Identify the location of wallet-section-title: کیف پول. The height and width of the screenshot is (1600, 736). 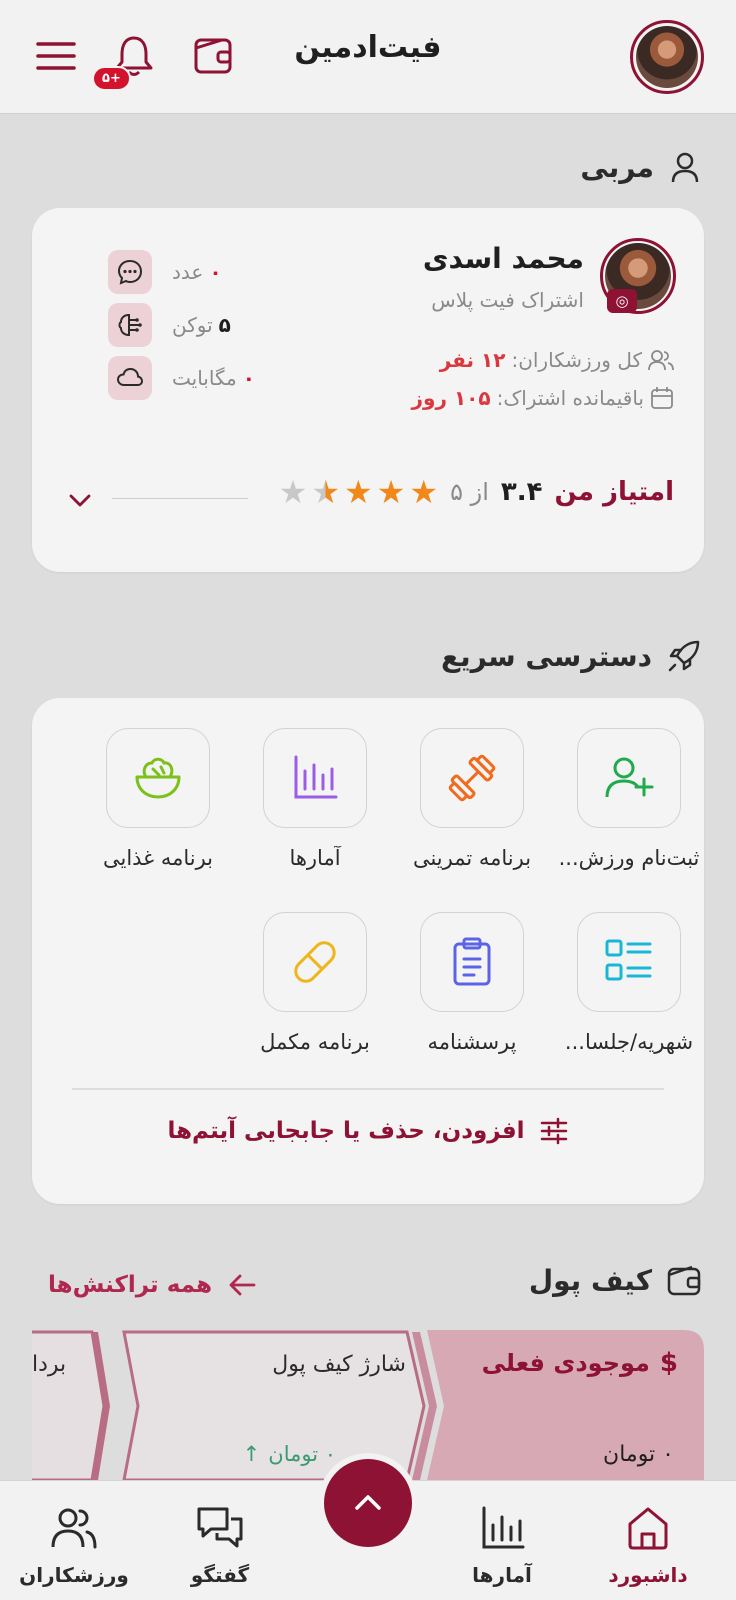
(615, 1280).